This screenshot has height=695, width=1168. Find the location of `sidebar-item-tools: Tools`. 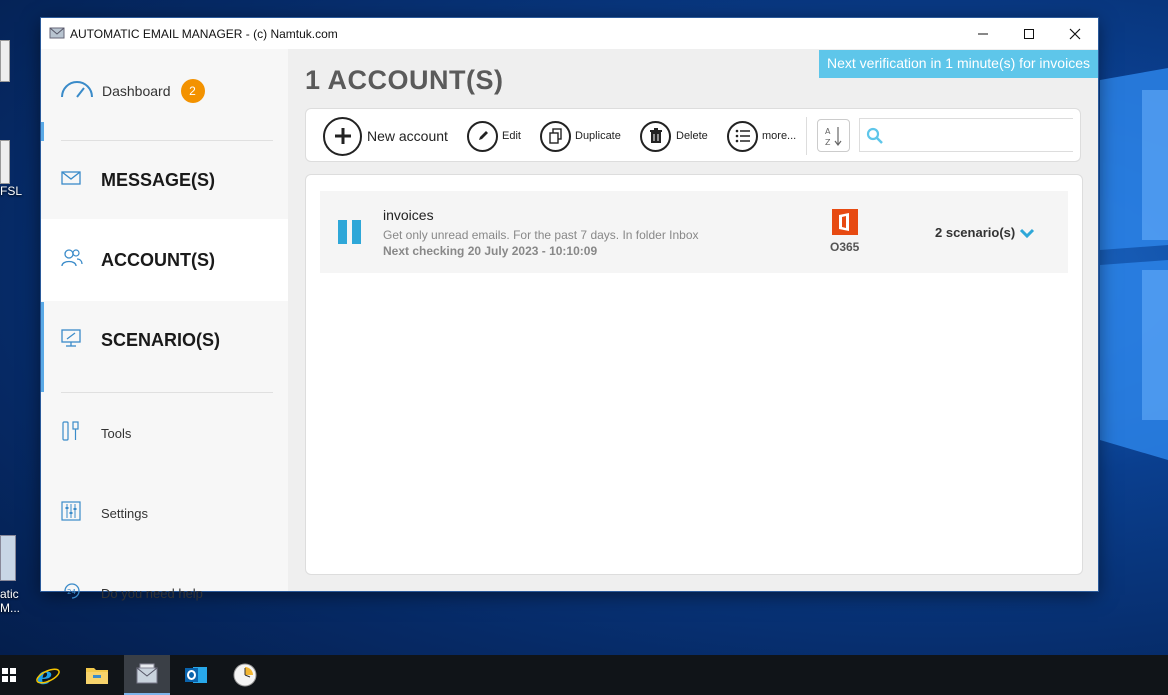

sidebar-item-tools: Tools is located at coordinates (161, 433).